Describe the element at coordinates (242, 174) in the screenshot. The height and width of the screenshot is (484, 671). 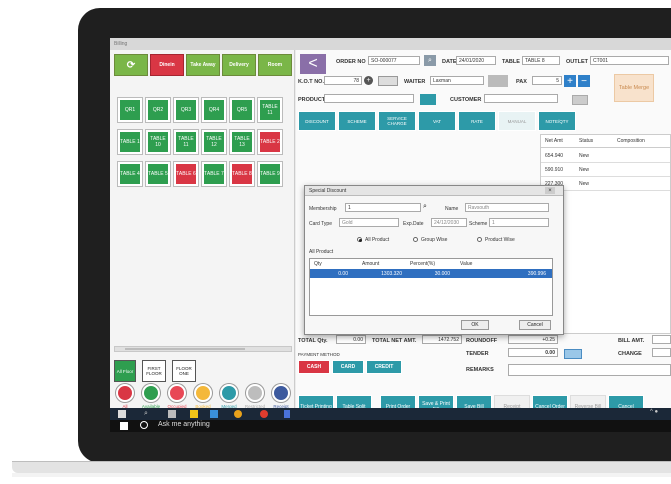
I see `table-tile: TABLE 8` at that location.